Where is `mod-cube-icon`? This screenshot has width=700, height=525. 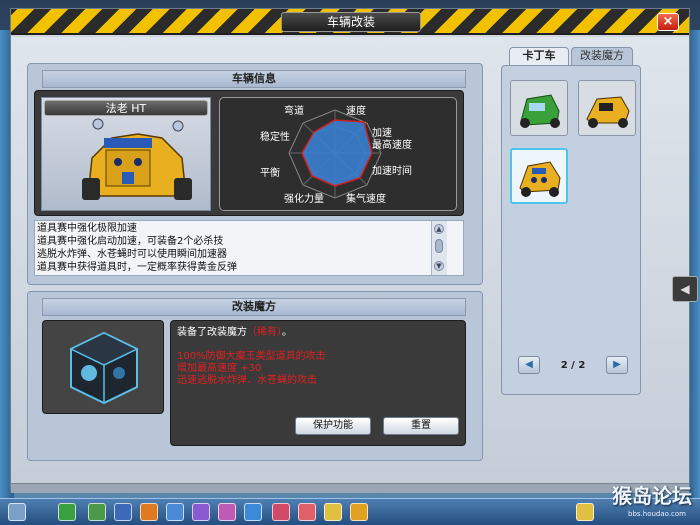
mod-cube-icon is located at coordinates (104, 368).